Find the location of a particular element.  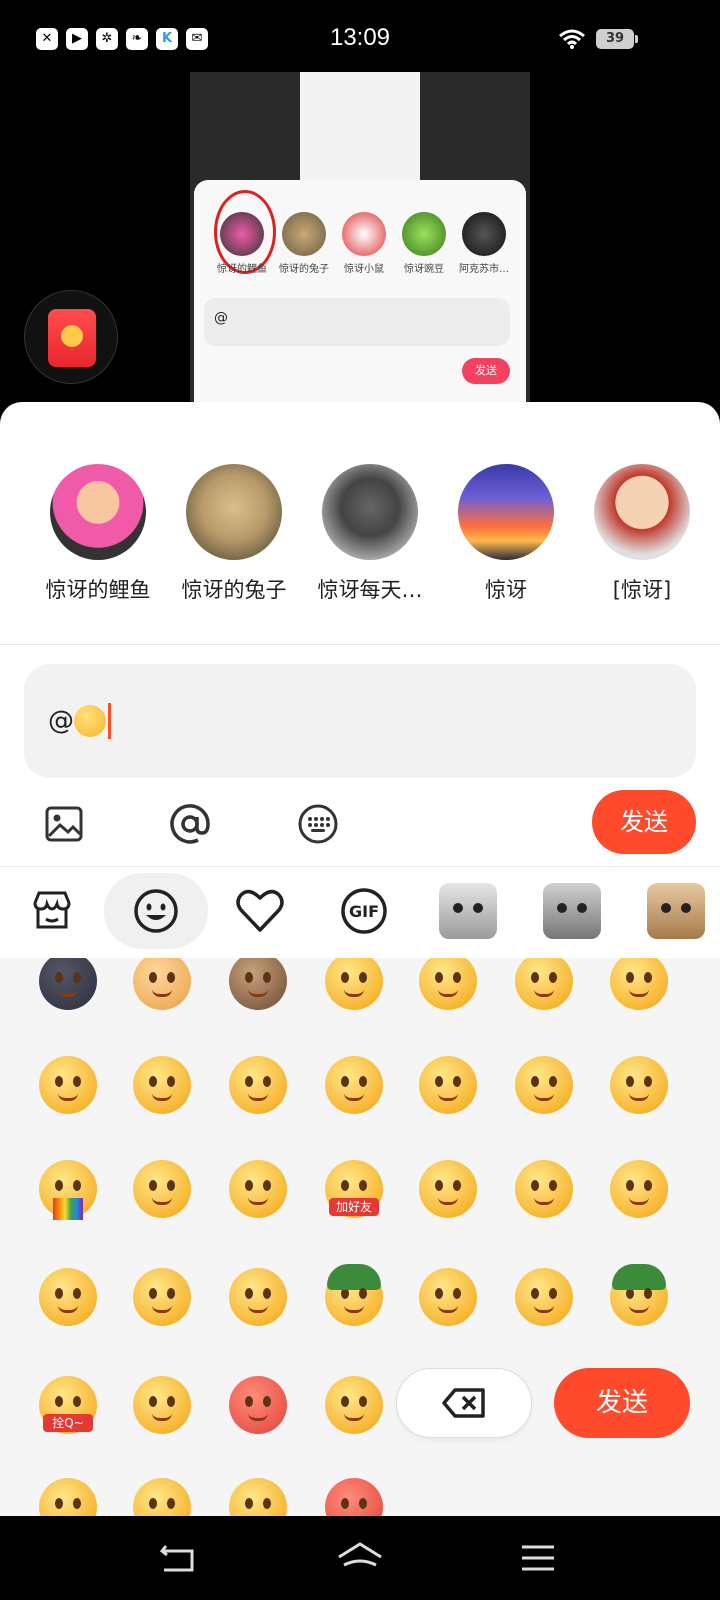

emoji-category-tabs: GIF is located at coordinates (360, 912).